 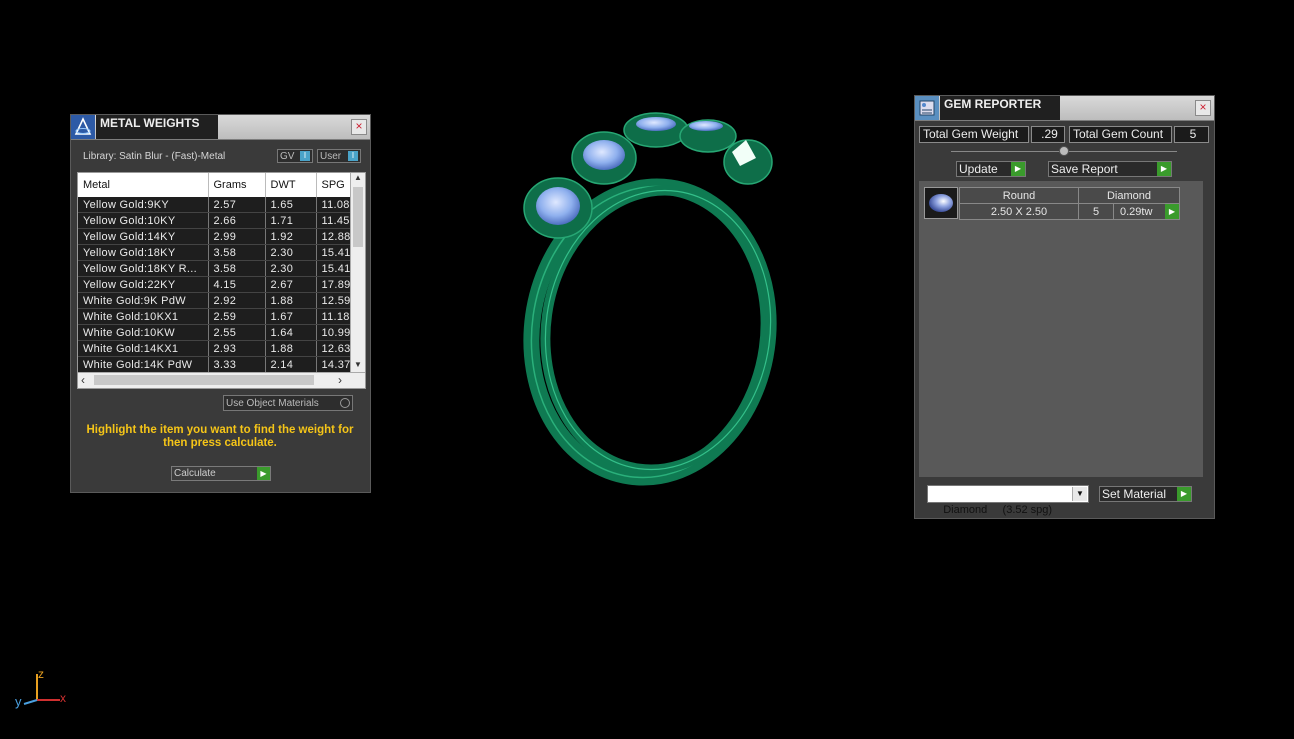 I want to click on material-select: Diamond (3.52 spg) ▼, so click(x=1008, y=500).